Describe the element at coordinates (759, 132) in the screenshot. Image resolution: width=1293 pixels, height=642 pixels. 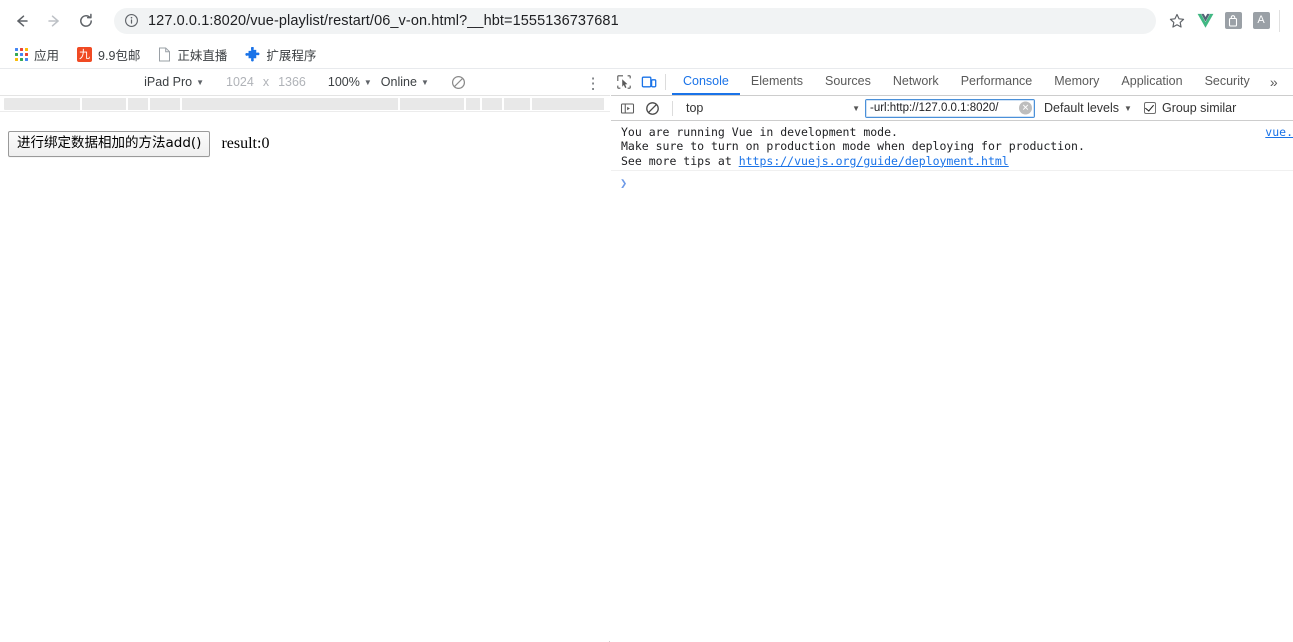
I see `console-message-line: You are running Vue in development mode.` at that location.